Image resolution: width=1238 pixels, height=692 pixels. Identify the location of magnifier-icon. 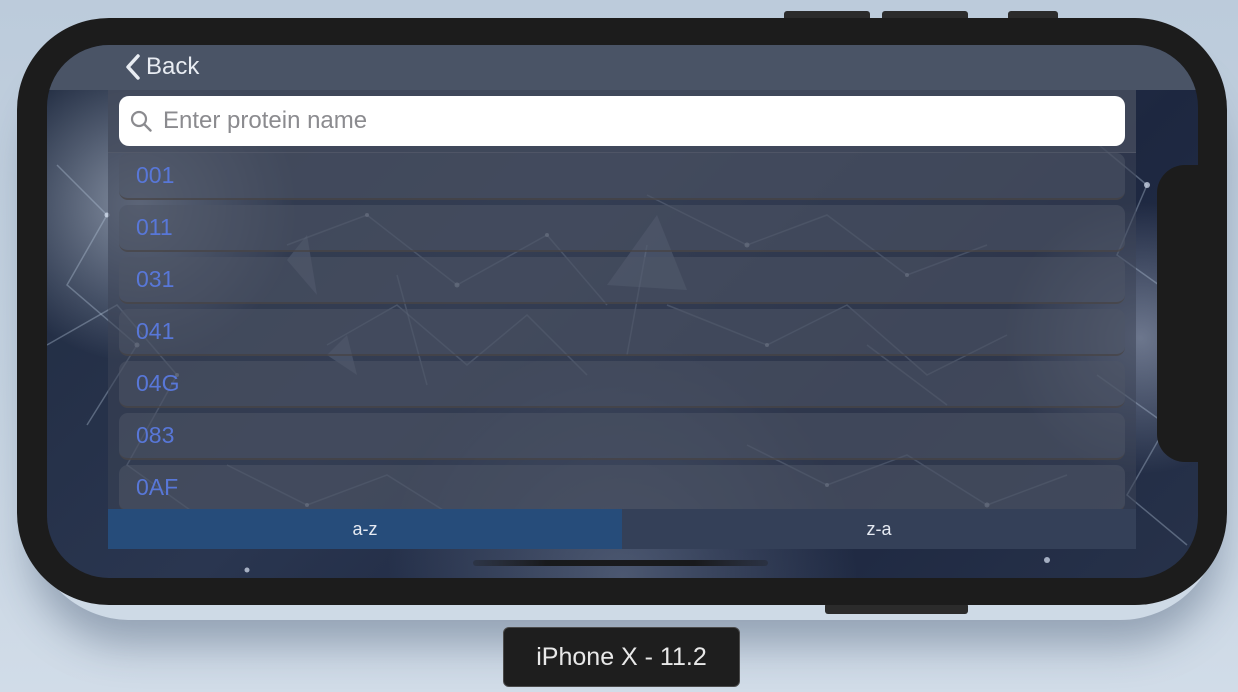
(141, 121).